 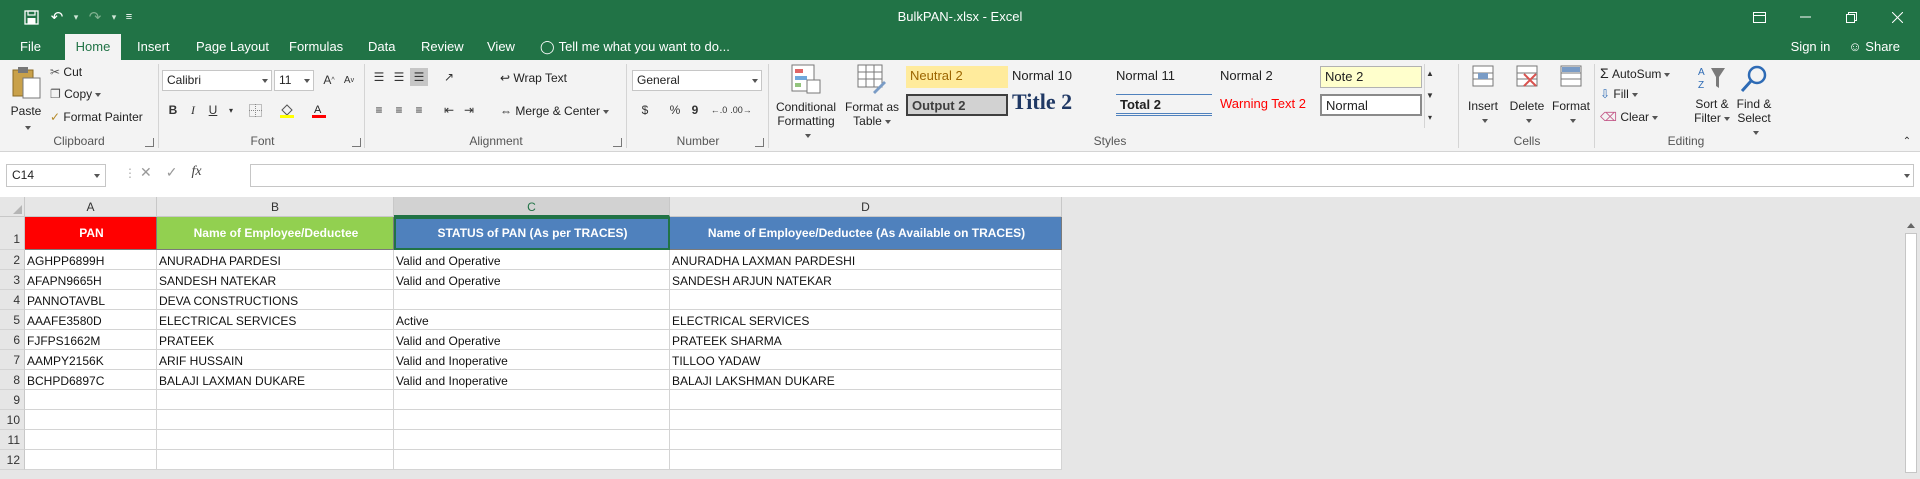 I want to click on expand-formula-icon, so click(x=1907, y=176).